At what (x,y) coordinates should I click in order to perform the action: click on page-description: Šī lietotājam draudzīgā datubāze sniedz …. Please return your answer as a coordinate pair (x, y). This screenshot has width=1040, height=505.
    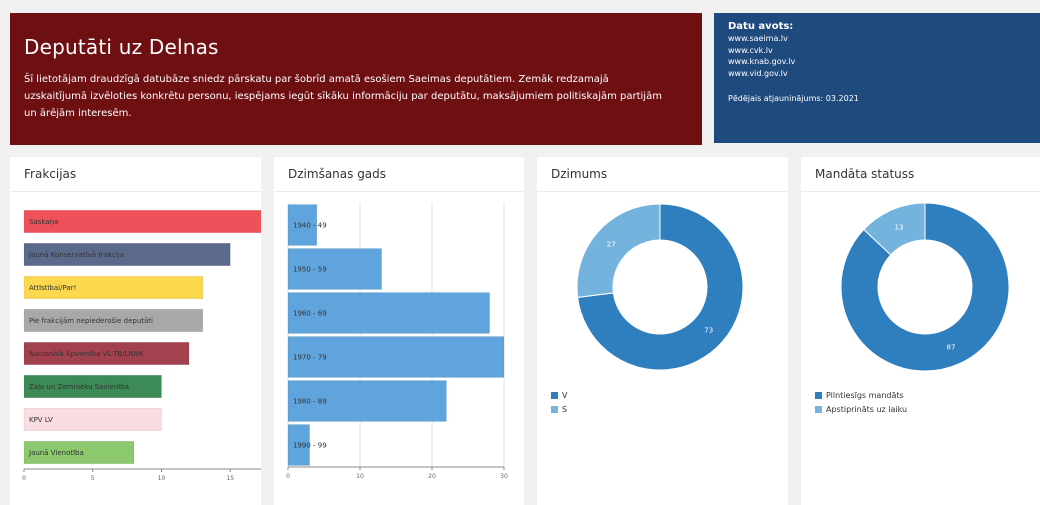
    Looking at the image, I should click on (343, 96).